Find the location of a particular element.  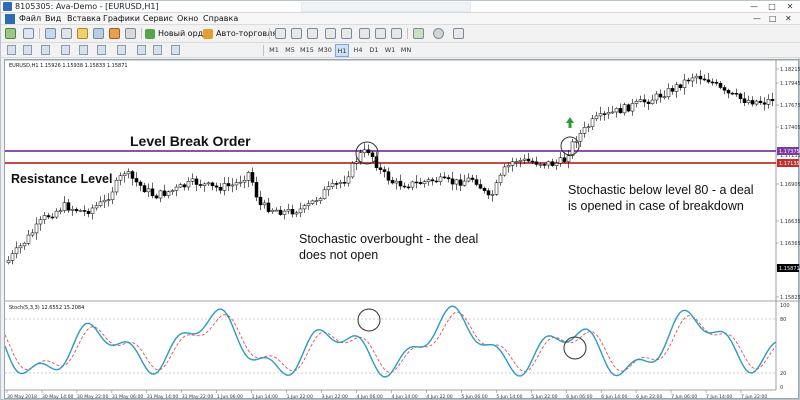

profiles-icon is located at coordinates (28, 33).